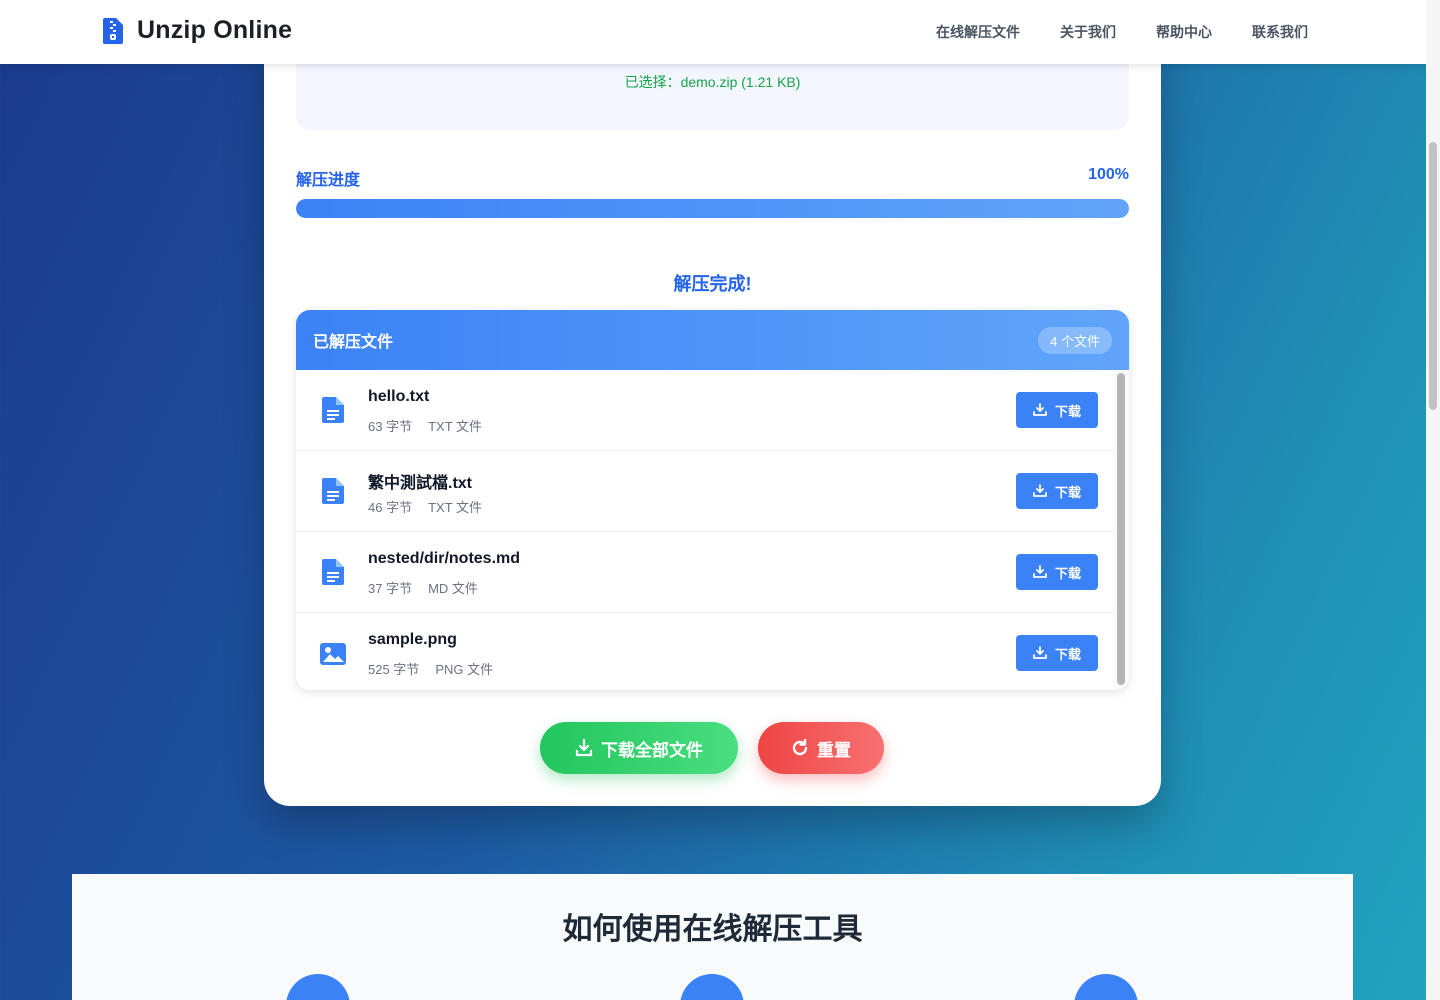  What do you see at coordinates (1075, 340) in the screenshot?
I see `file-count-badge: 4 个文件` at bounding box center [1075, 340].